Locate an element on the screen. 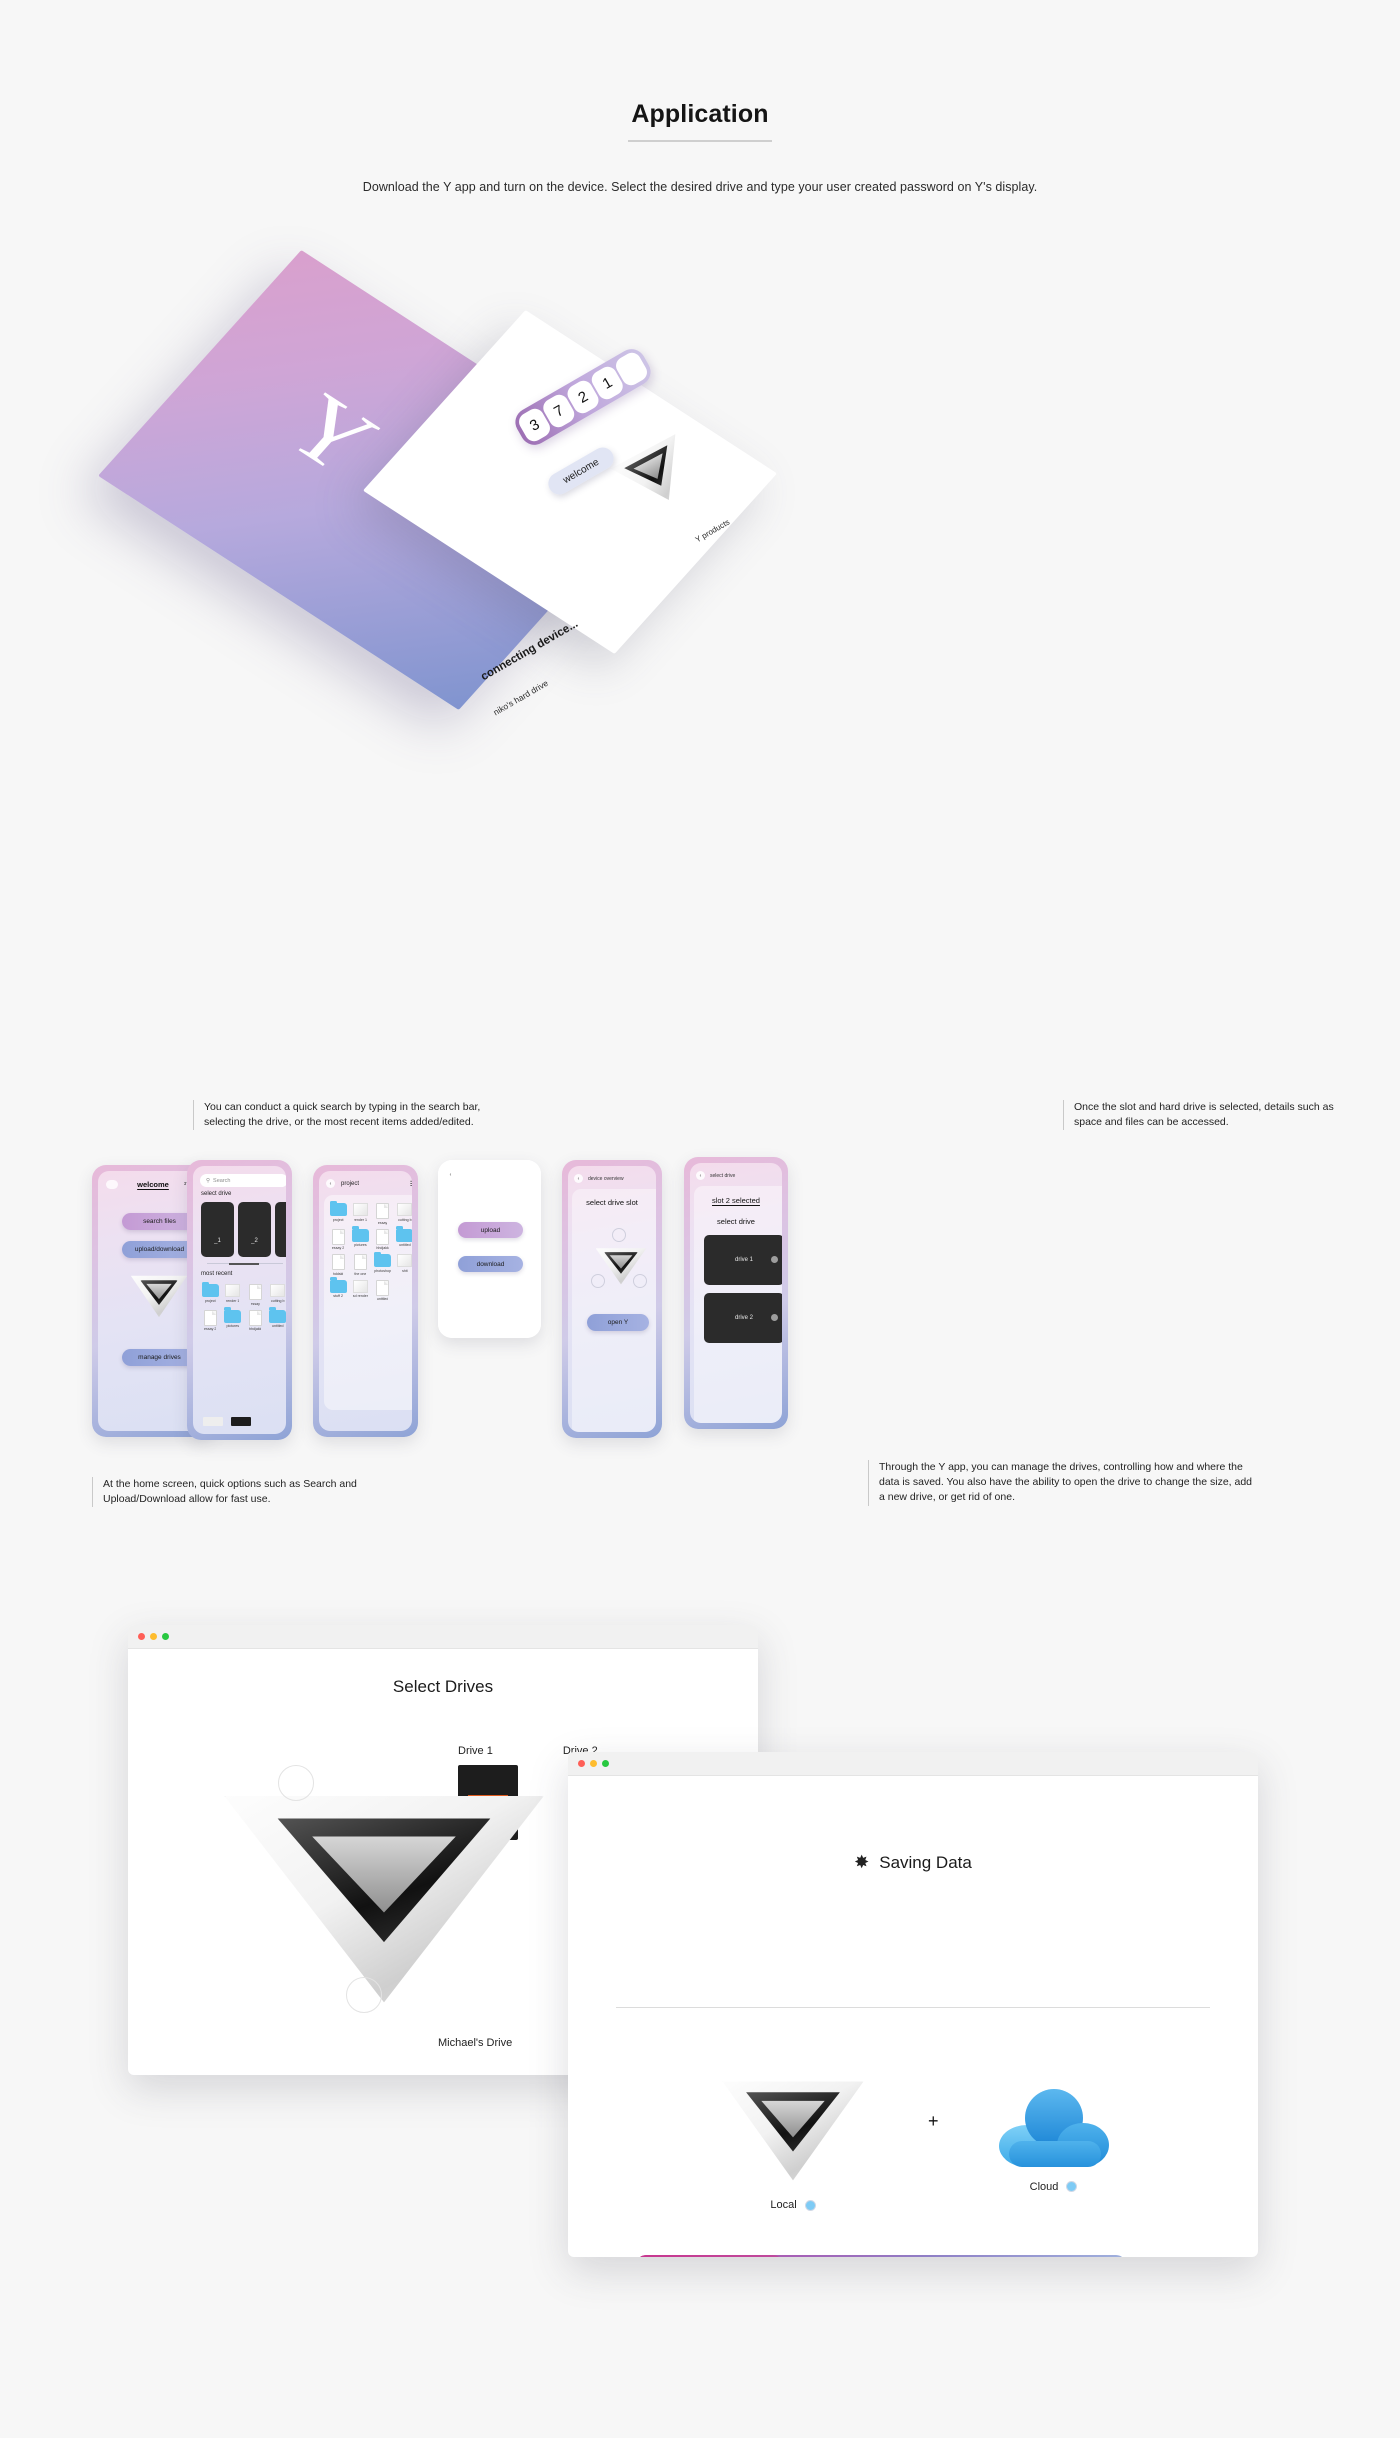 This screenshot has width=1400, height=2438. search-input: ⚲ Search is located at coordinates (243, 1180).